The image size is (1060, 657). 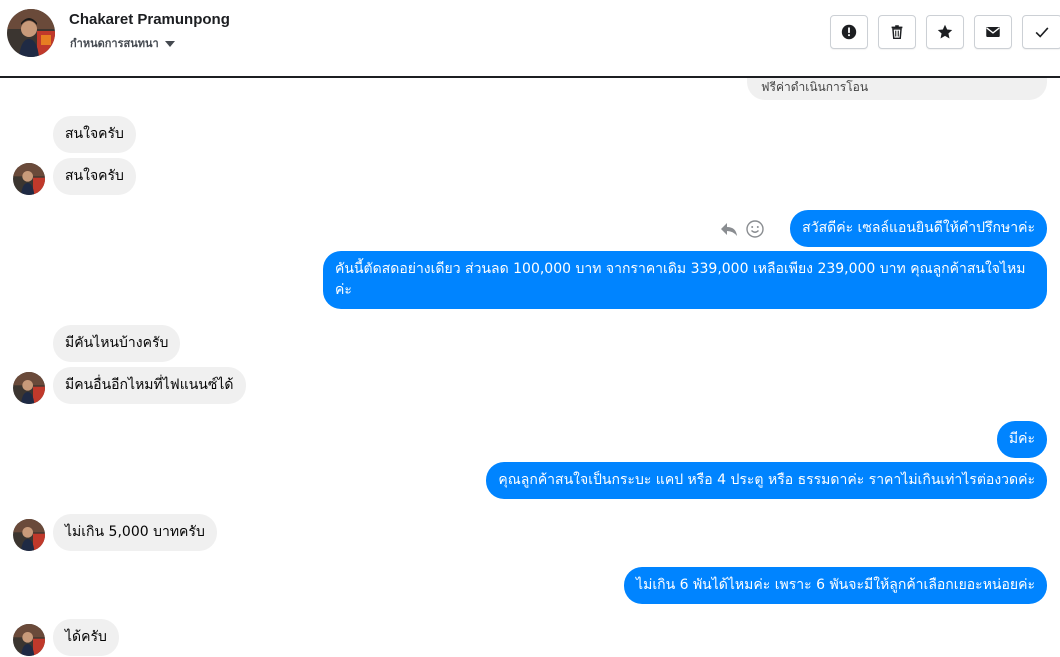 I want to click on message-bubble-incoming: มีคันไหนบ้างครับ, so click(x=117, y=343).